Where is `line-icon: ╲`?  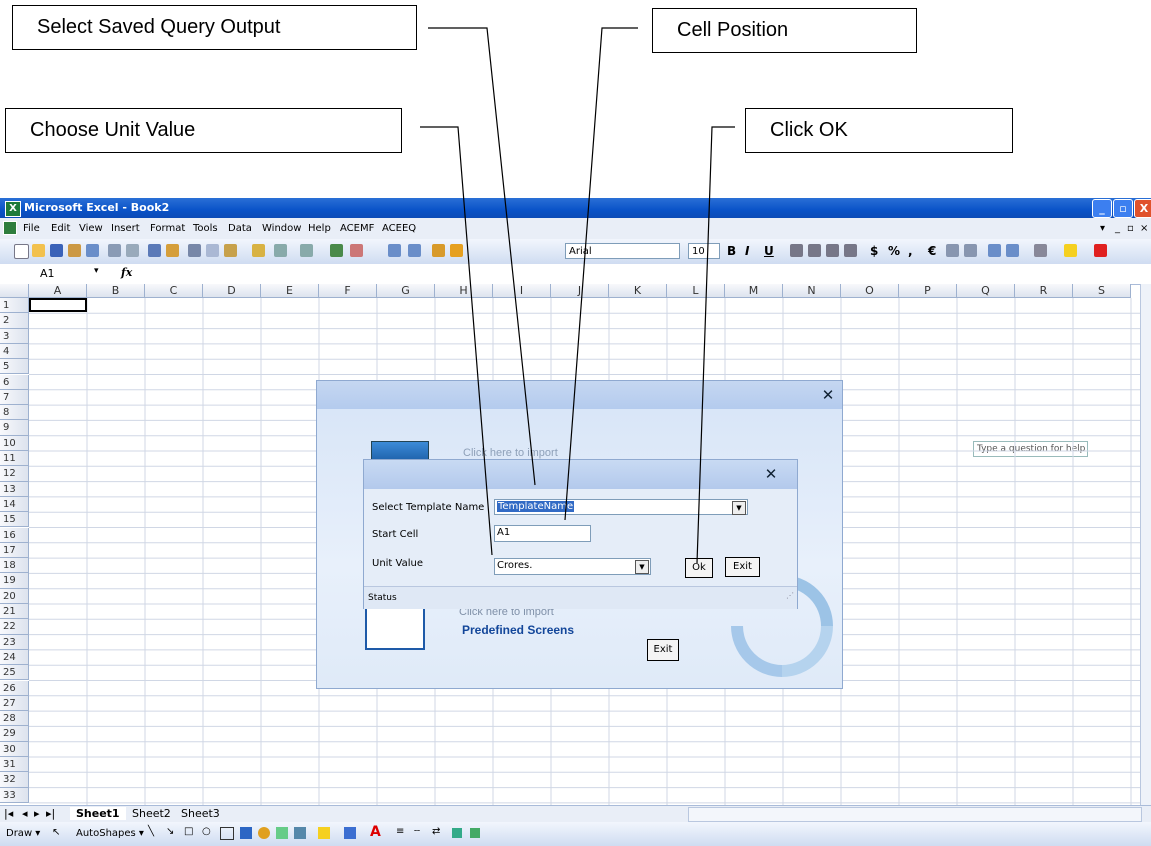 line-icon: ╲ is located at coordinates (151, 831).